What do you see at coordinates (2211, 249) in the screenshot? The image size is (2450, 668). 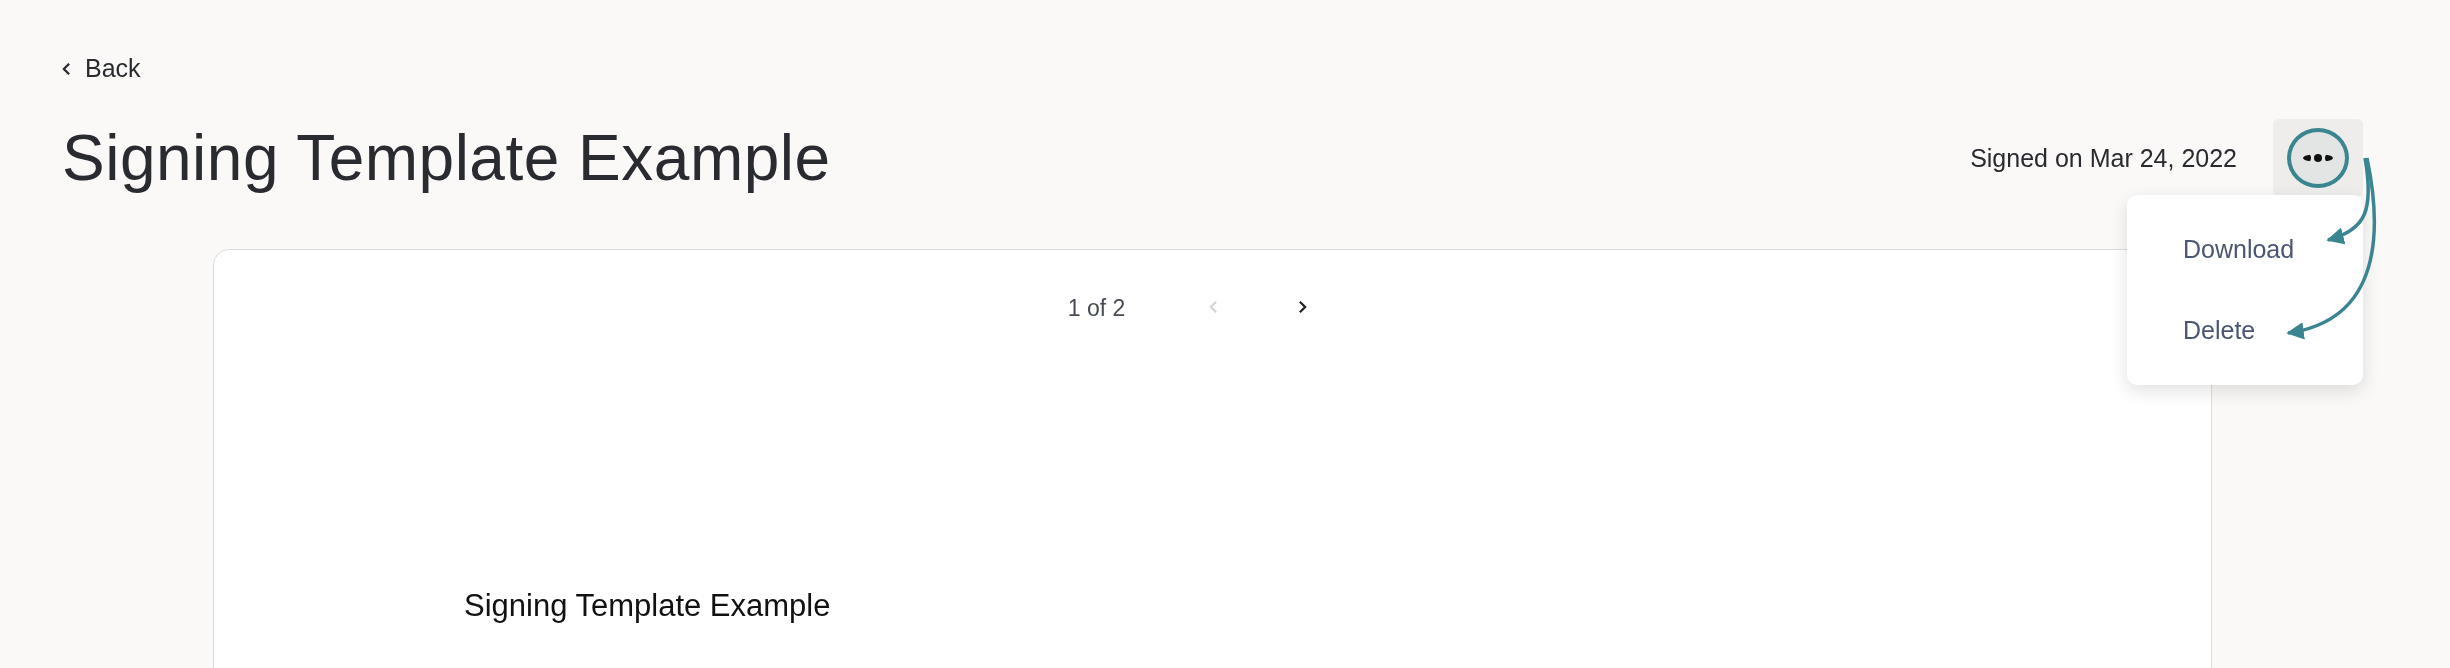 I see `menu-item: Download` at bounding box center [2211, 249].